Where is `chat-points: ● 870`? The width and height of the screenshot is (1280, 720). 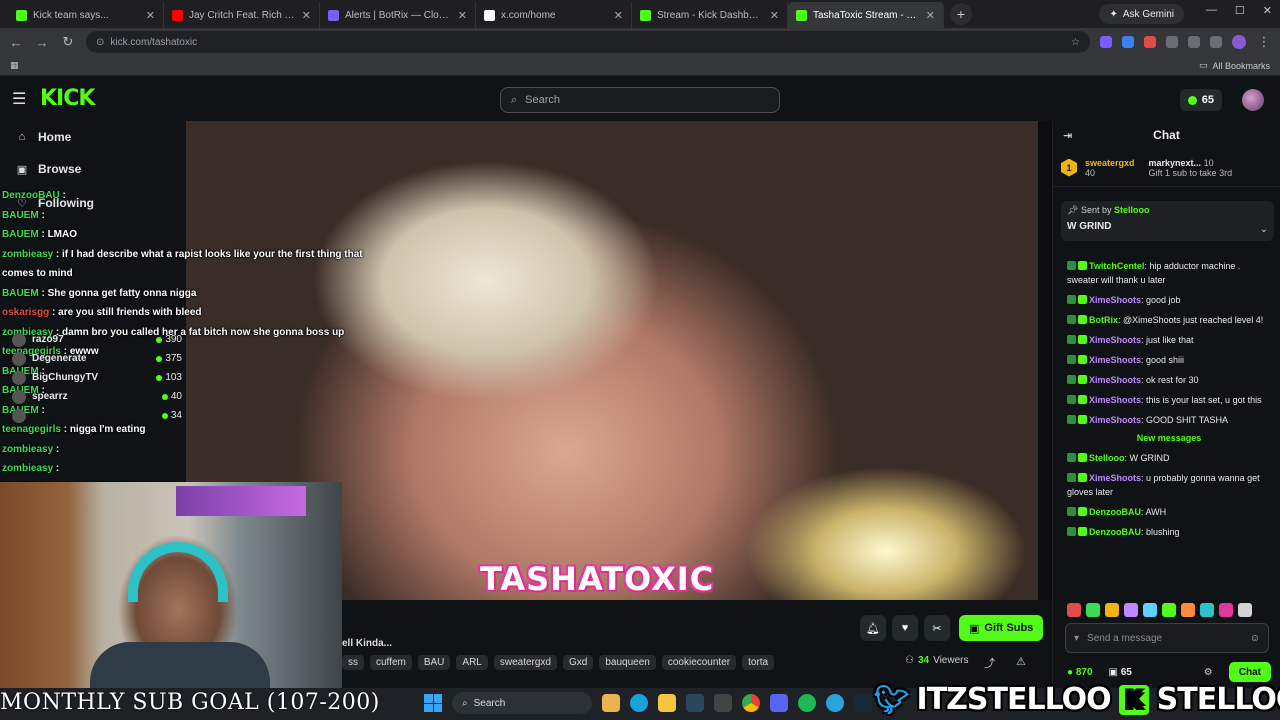
chat-points: ● 870 is located at coordinates (1080, 672).